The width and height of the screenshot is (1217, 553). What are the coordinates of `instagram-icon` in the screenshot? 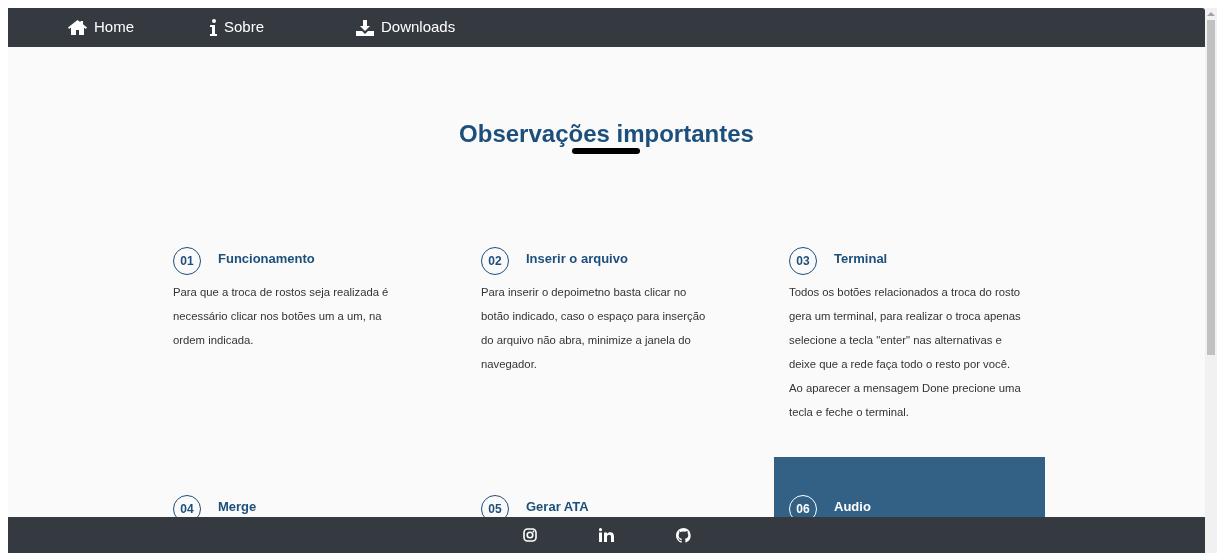 It's located at (529, 535).